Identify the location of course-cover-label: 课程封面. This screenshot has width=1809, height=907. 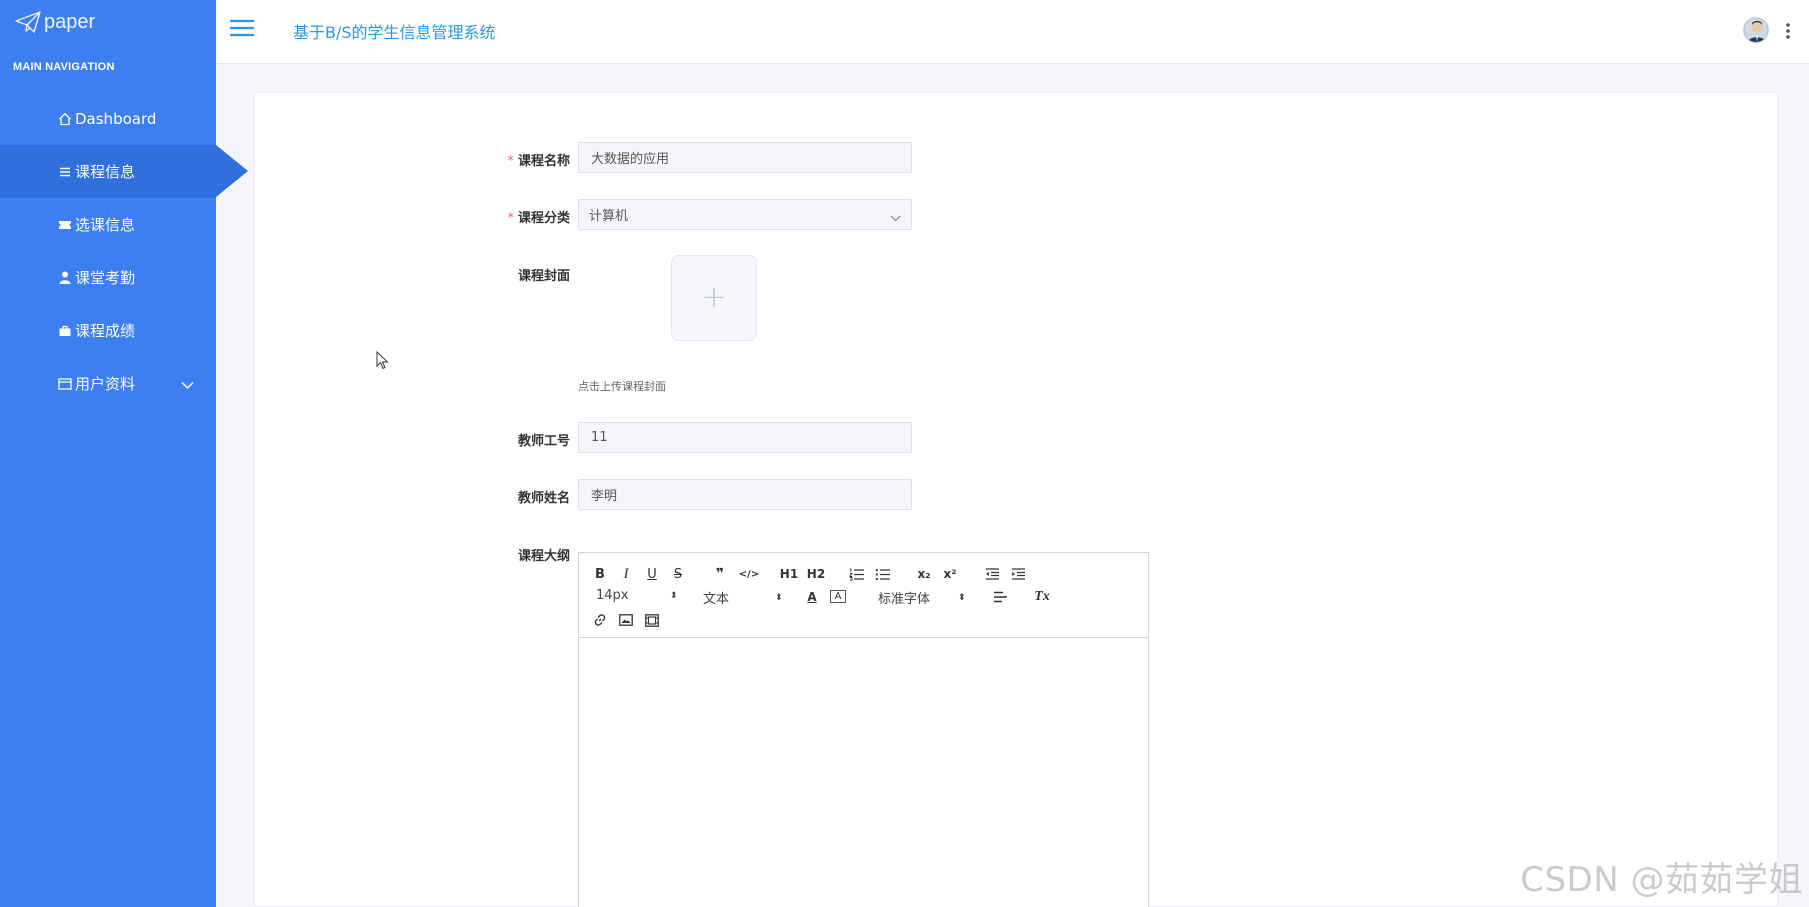
(543, 276).